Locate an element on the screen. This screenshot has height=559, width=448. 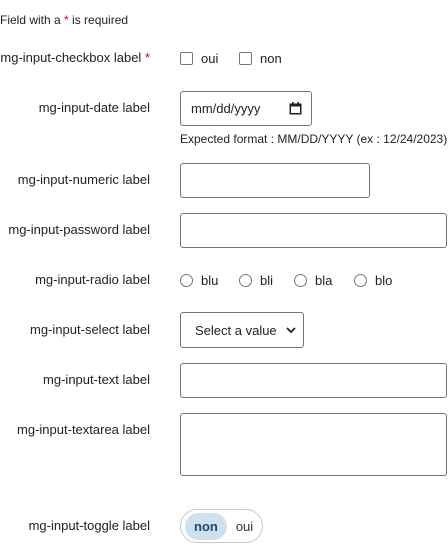
toggle-option-oui: oui is located at coordinates (244, 526).